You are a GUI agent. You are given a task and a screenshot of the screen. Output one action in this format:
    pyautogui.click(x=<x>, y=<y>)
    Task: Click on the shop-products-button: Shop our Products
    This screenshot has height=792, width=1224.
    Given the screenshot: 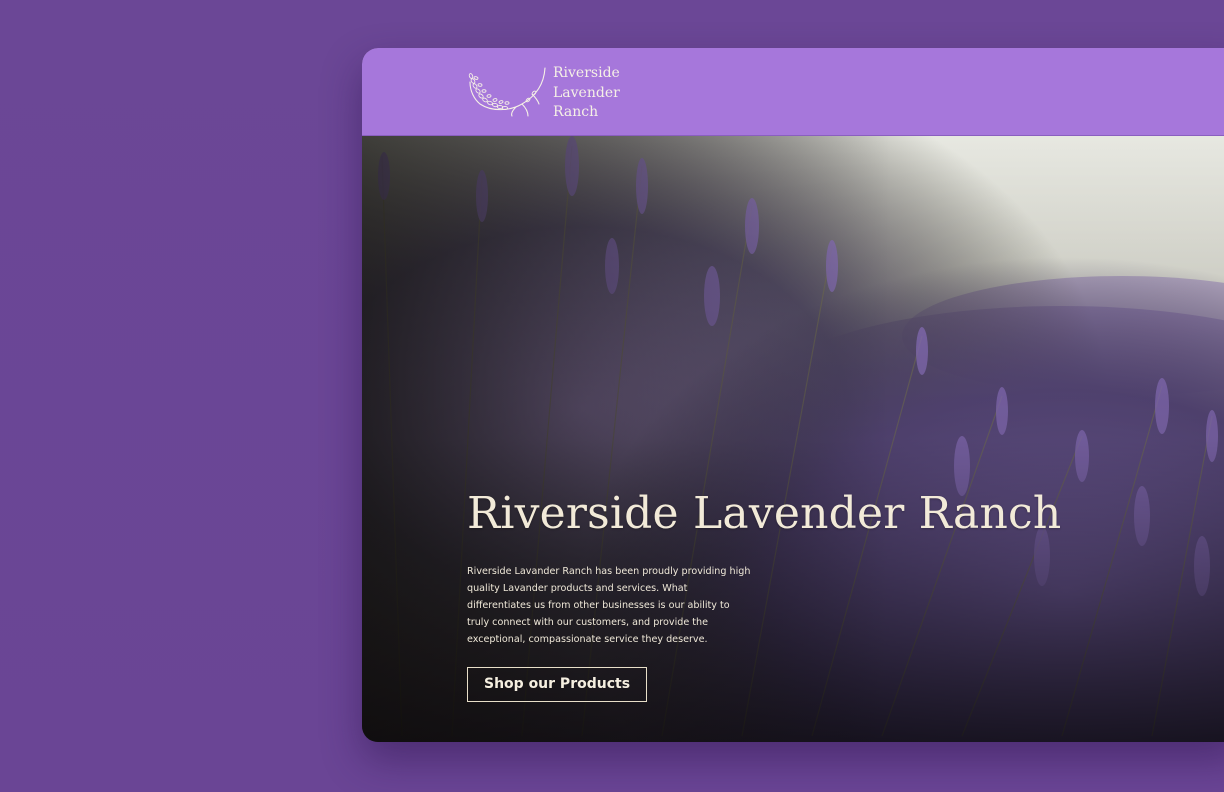 What is the action you would take?
    pyautogui.click(x=557, y=684)
    